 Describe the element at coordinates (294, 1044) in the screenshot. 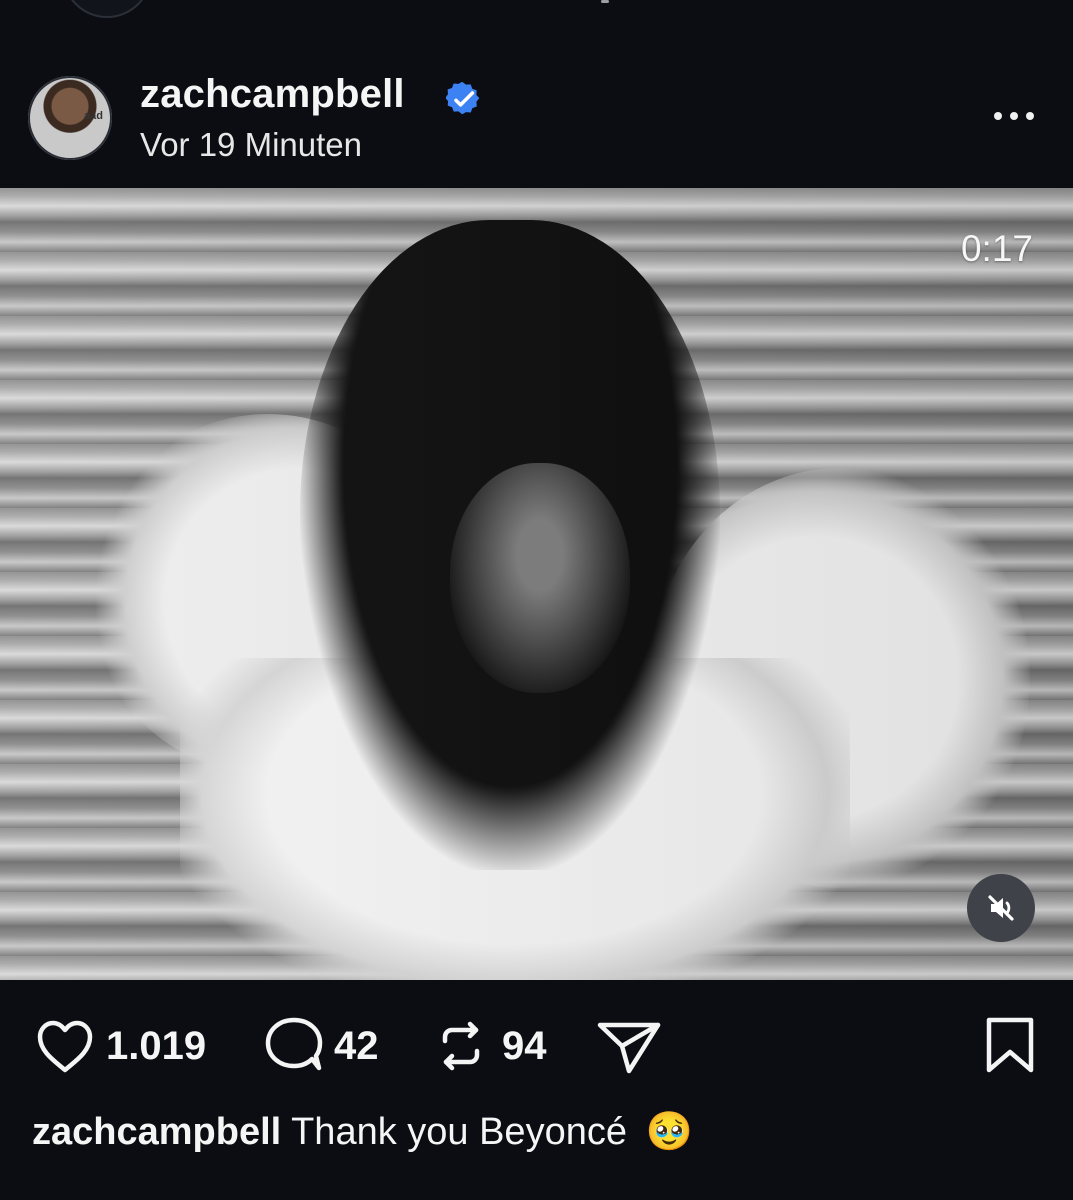

I see `comment-icon` at that location.